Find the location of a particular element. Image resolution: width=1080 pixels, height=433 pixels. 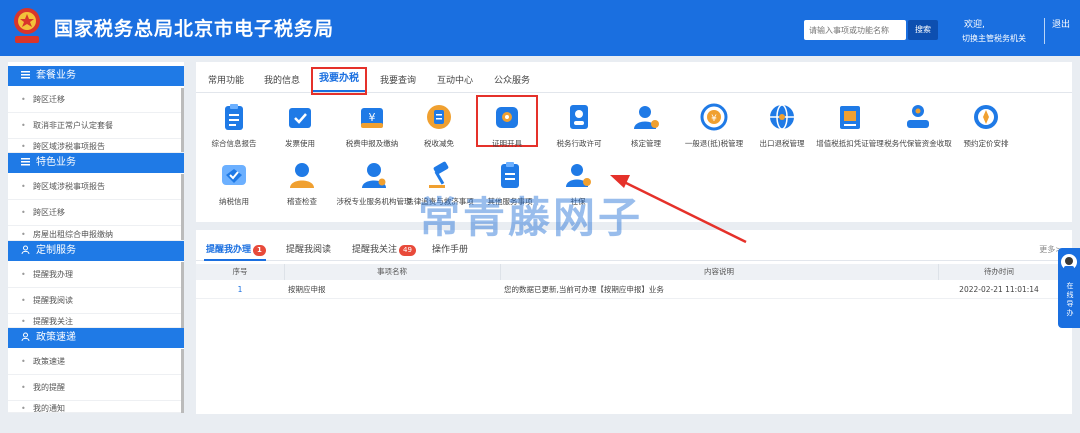

service-label: 涉税专业服务机构管理 is located at coordinates (374, 201).